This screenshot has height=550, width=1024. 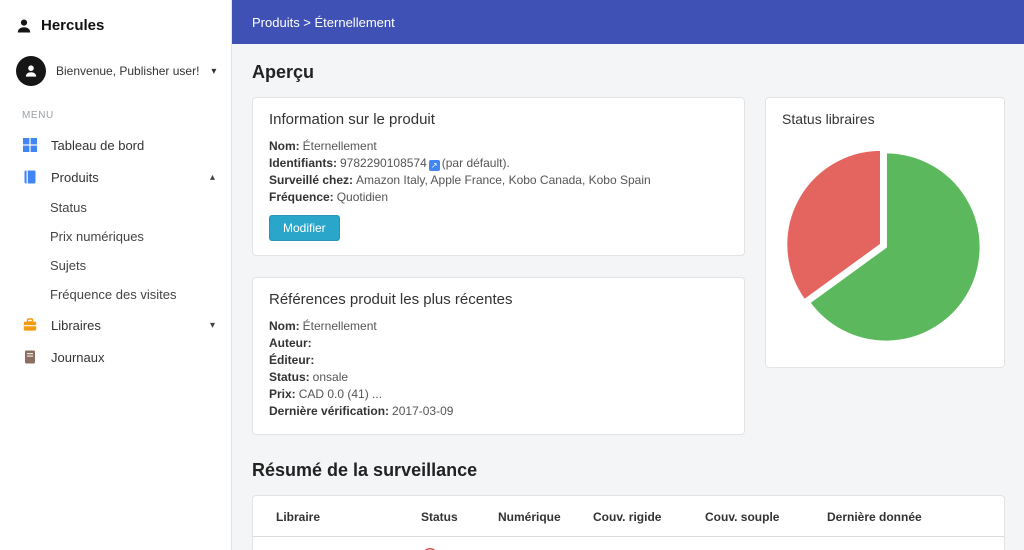 I want to click on ref-line: Éditeur:, so click(x=498, y=360).